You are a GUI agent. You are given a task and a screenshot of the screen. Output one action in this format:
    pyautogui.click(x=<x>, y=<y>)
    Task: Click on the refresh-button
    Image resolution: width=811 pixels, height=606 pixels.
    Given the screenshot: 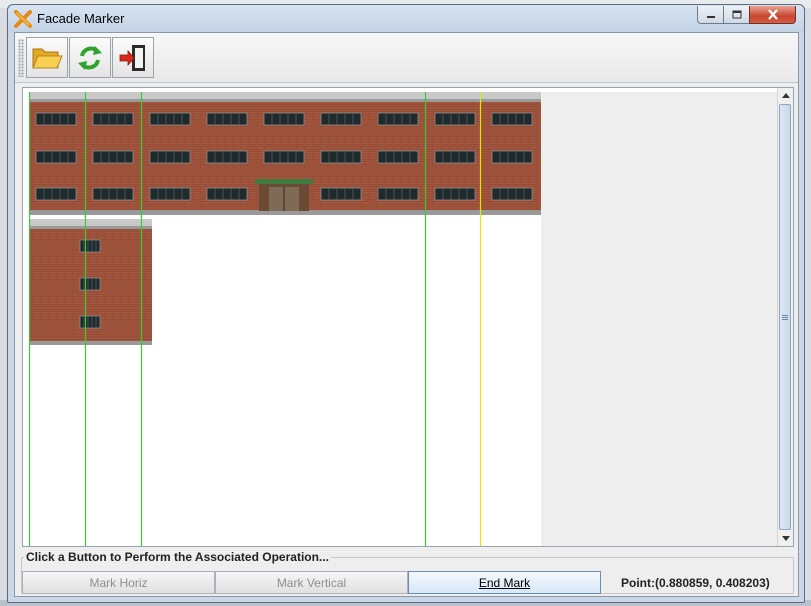 What is the action you would take?
    pyautogui.click(x=90, y=57)
    